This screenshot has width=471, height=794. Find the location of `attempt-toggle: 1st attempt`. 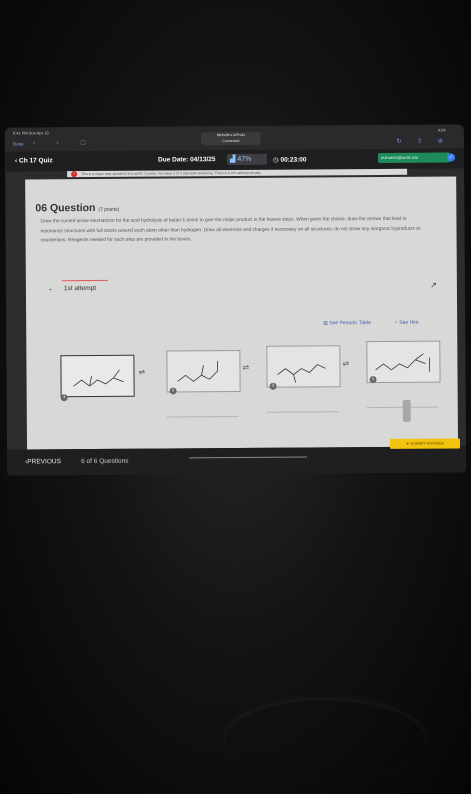

attempt-toggle: 1st attempt is located at coordinates (80, 288).